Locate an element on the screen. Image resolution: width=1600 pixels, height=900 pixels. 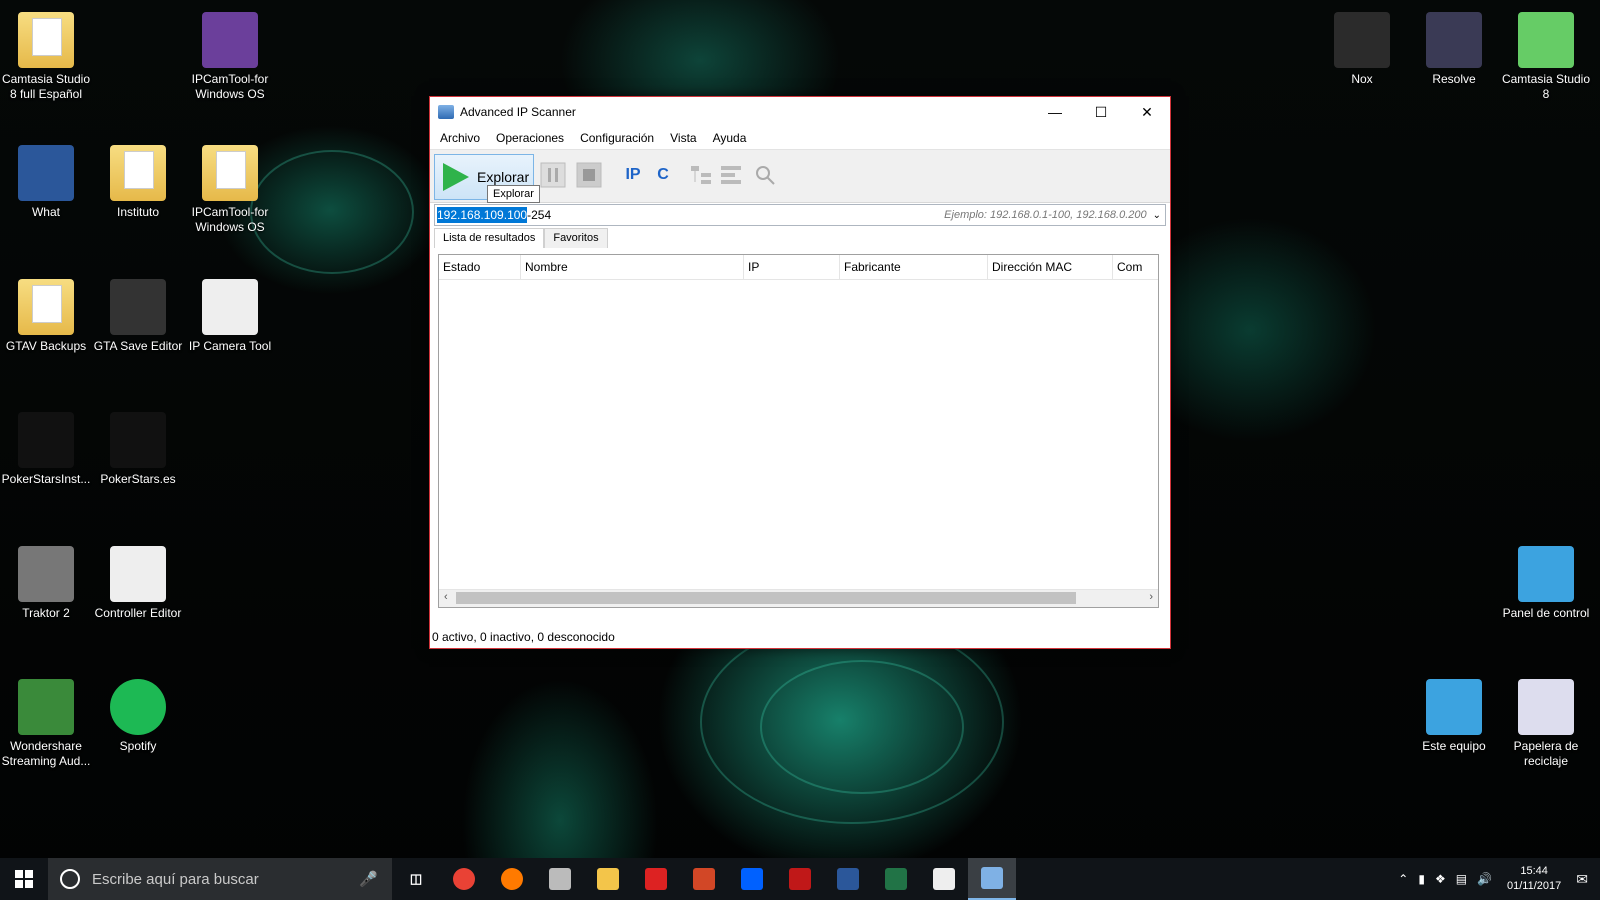
right-icon-4: Este equipo is located at coordinates (1454, 716).